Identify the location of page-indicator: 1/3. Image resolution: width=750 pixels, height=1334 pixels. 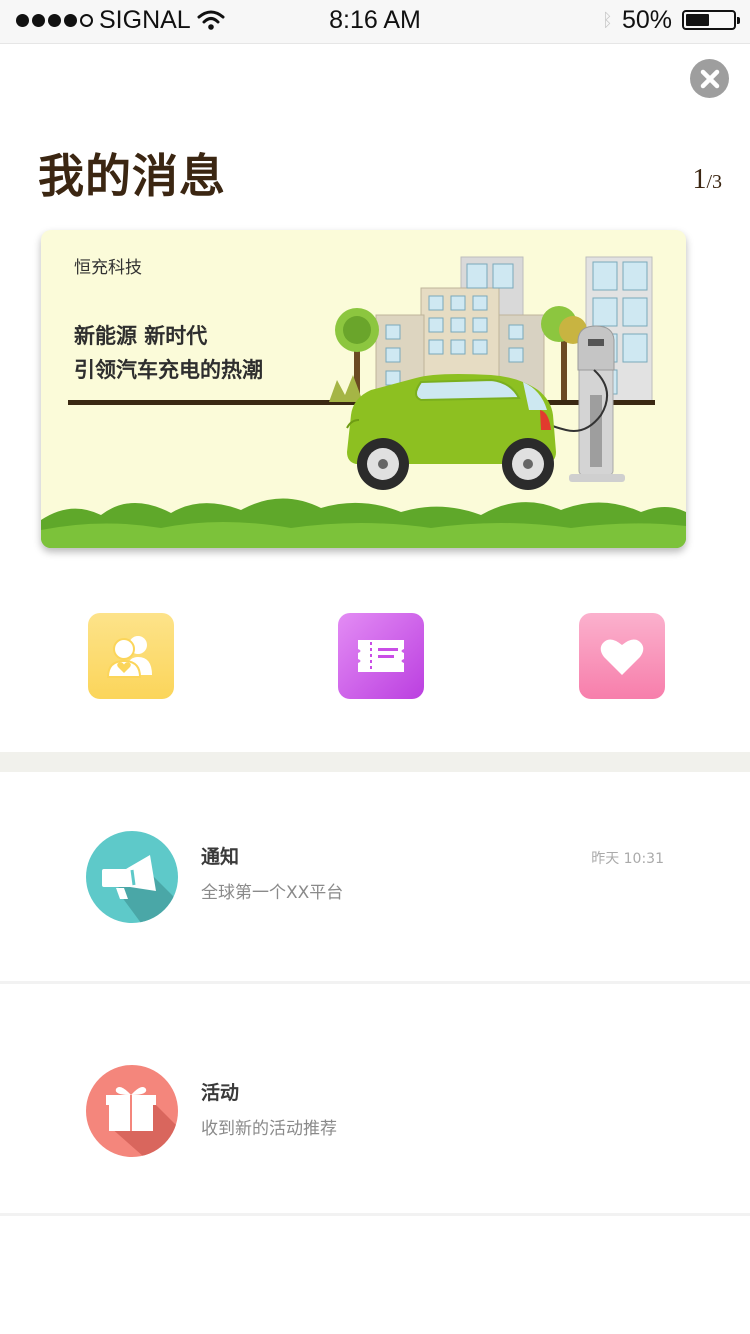
(707, 180).